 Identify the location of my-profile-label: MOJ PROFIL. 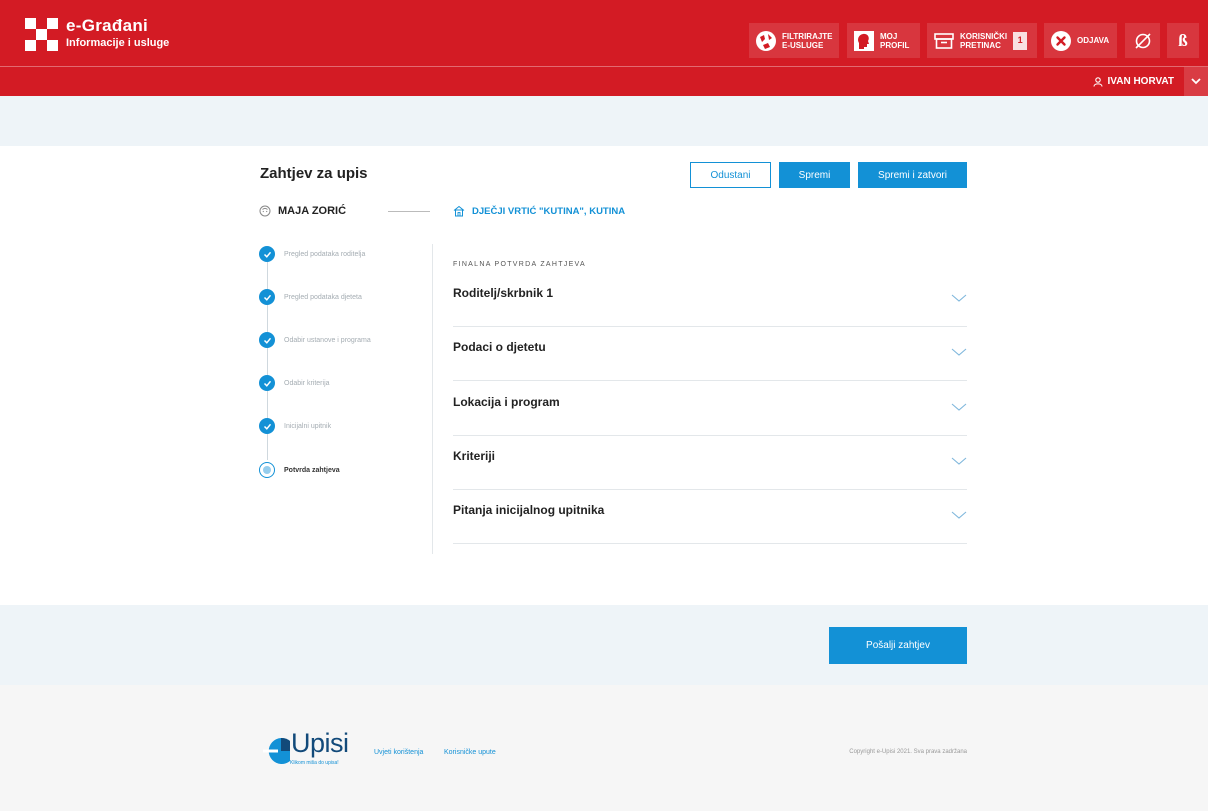
(895, 40).